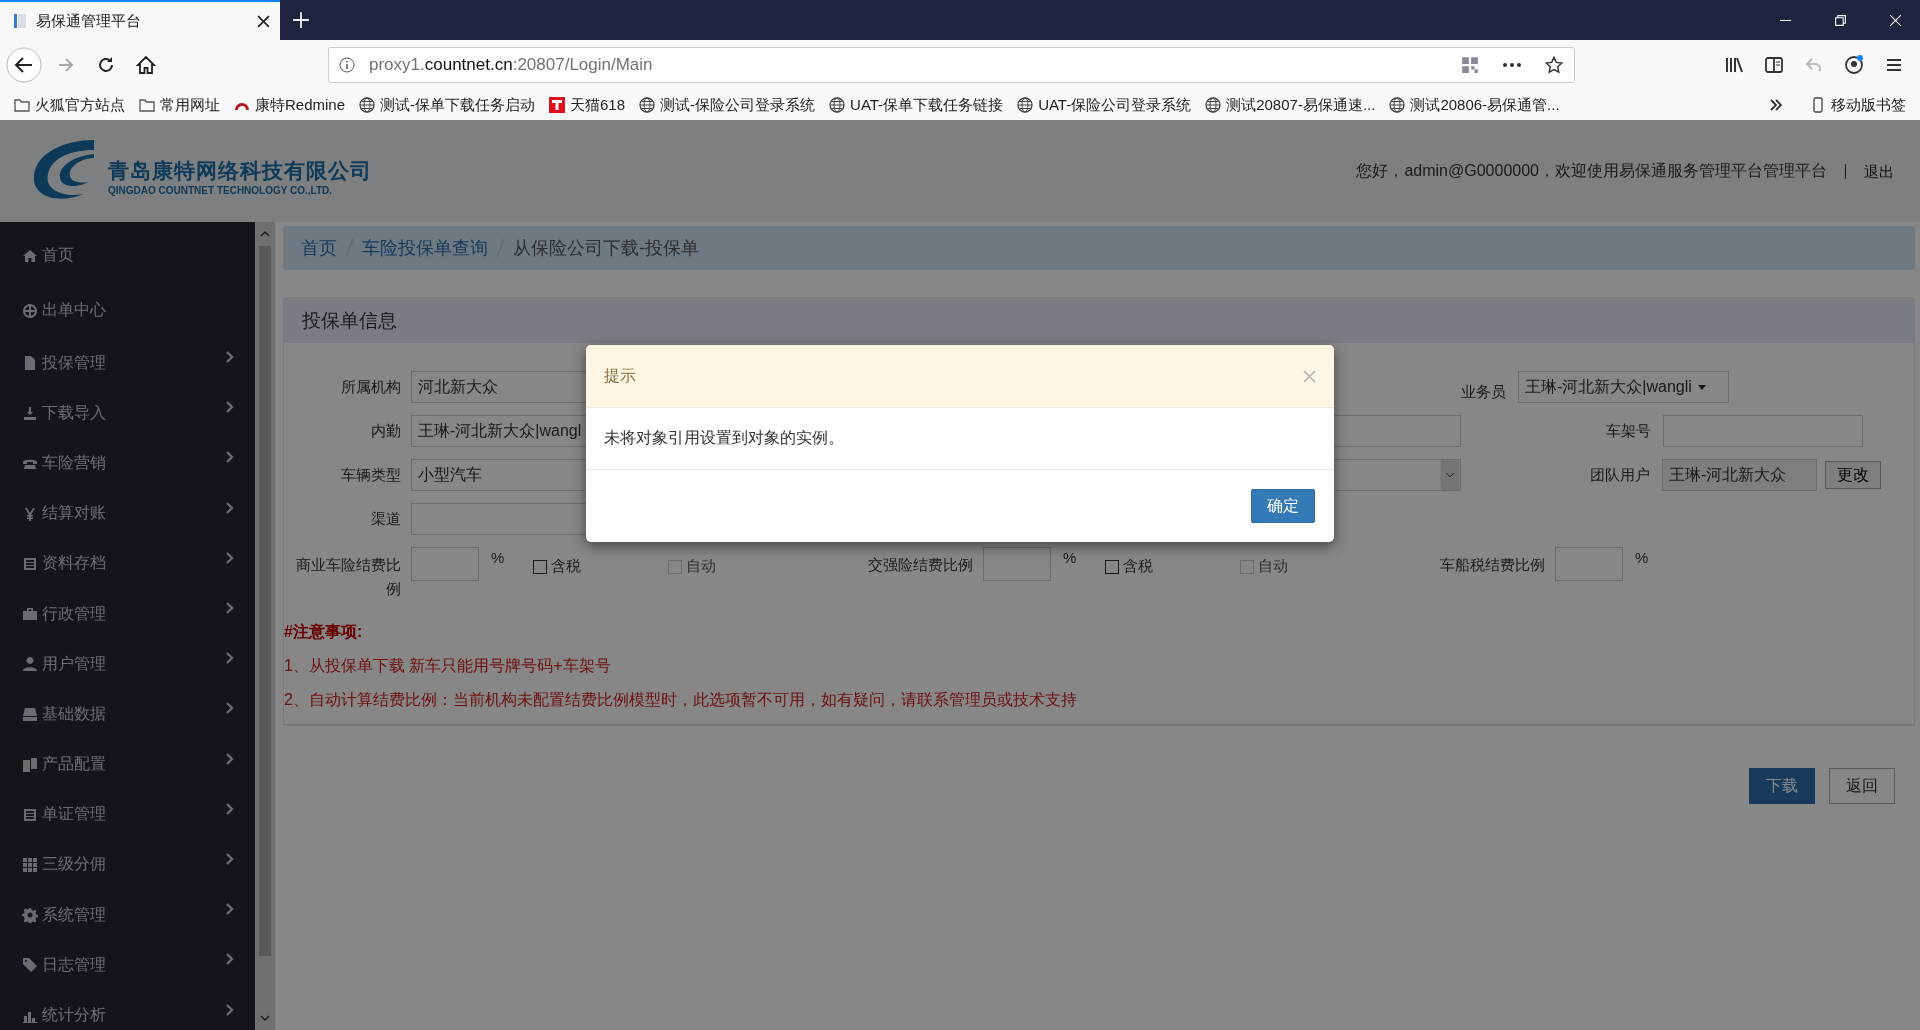 Image resolution: width=1920 pixels, height=1030 pixels. I want to click on bookmark: 测试-保险公司登录系统, so click(727, 105).